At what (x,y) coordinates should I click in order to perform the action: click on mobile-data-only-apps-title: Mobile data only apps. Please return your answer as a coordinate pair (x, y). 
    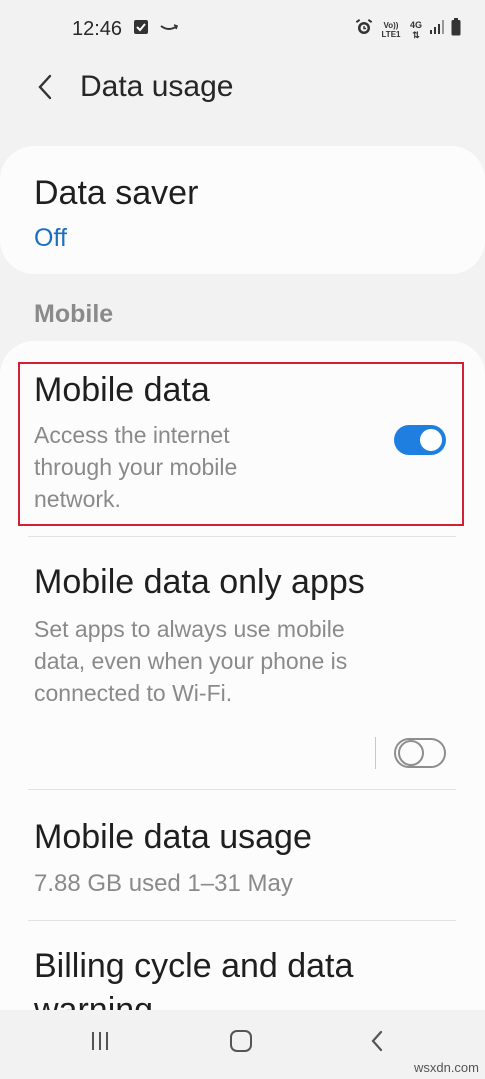
    Looking at the image, I should click on (199, 582).